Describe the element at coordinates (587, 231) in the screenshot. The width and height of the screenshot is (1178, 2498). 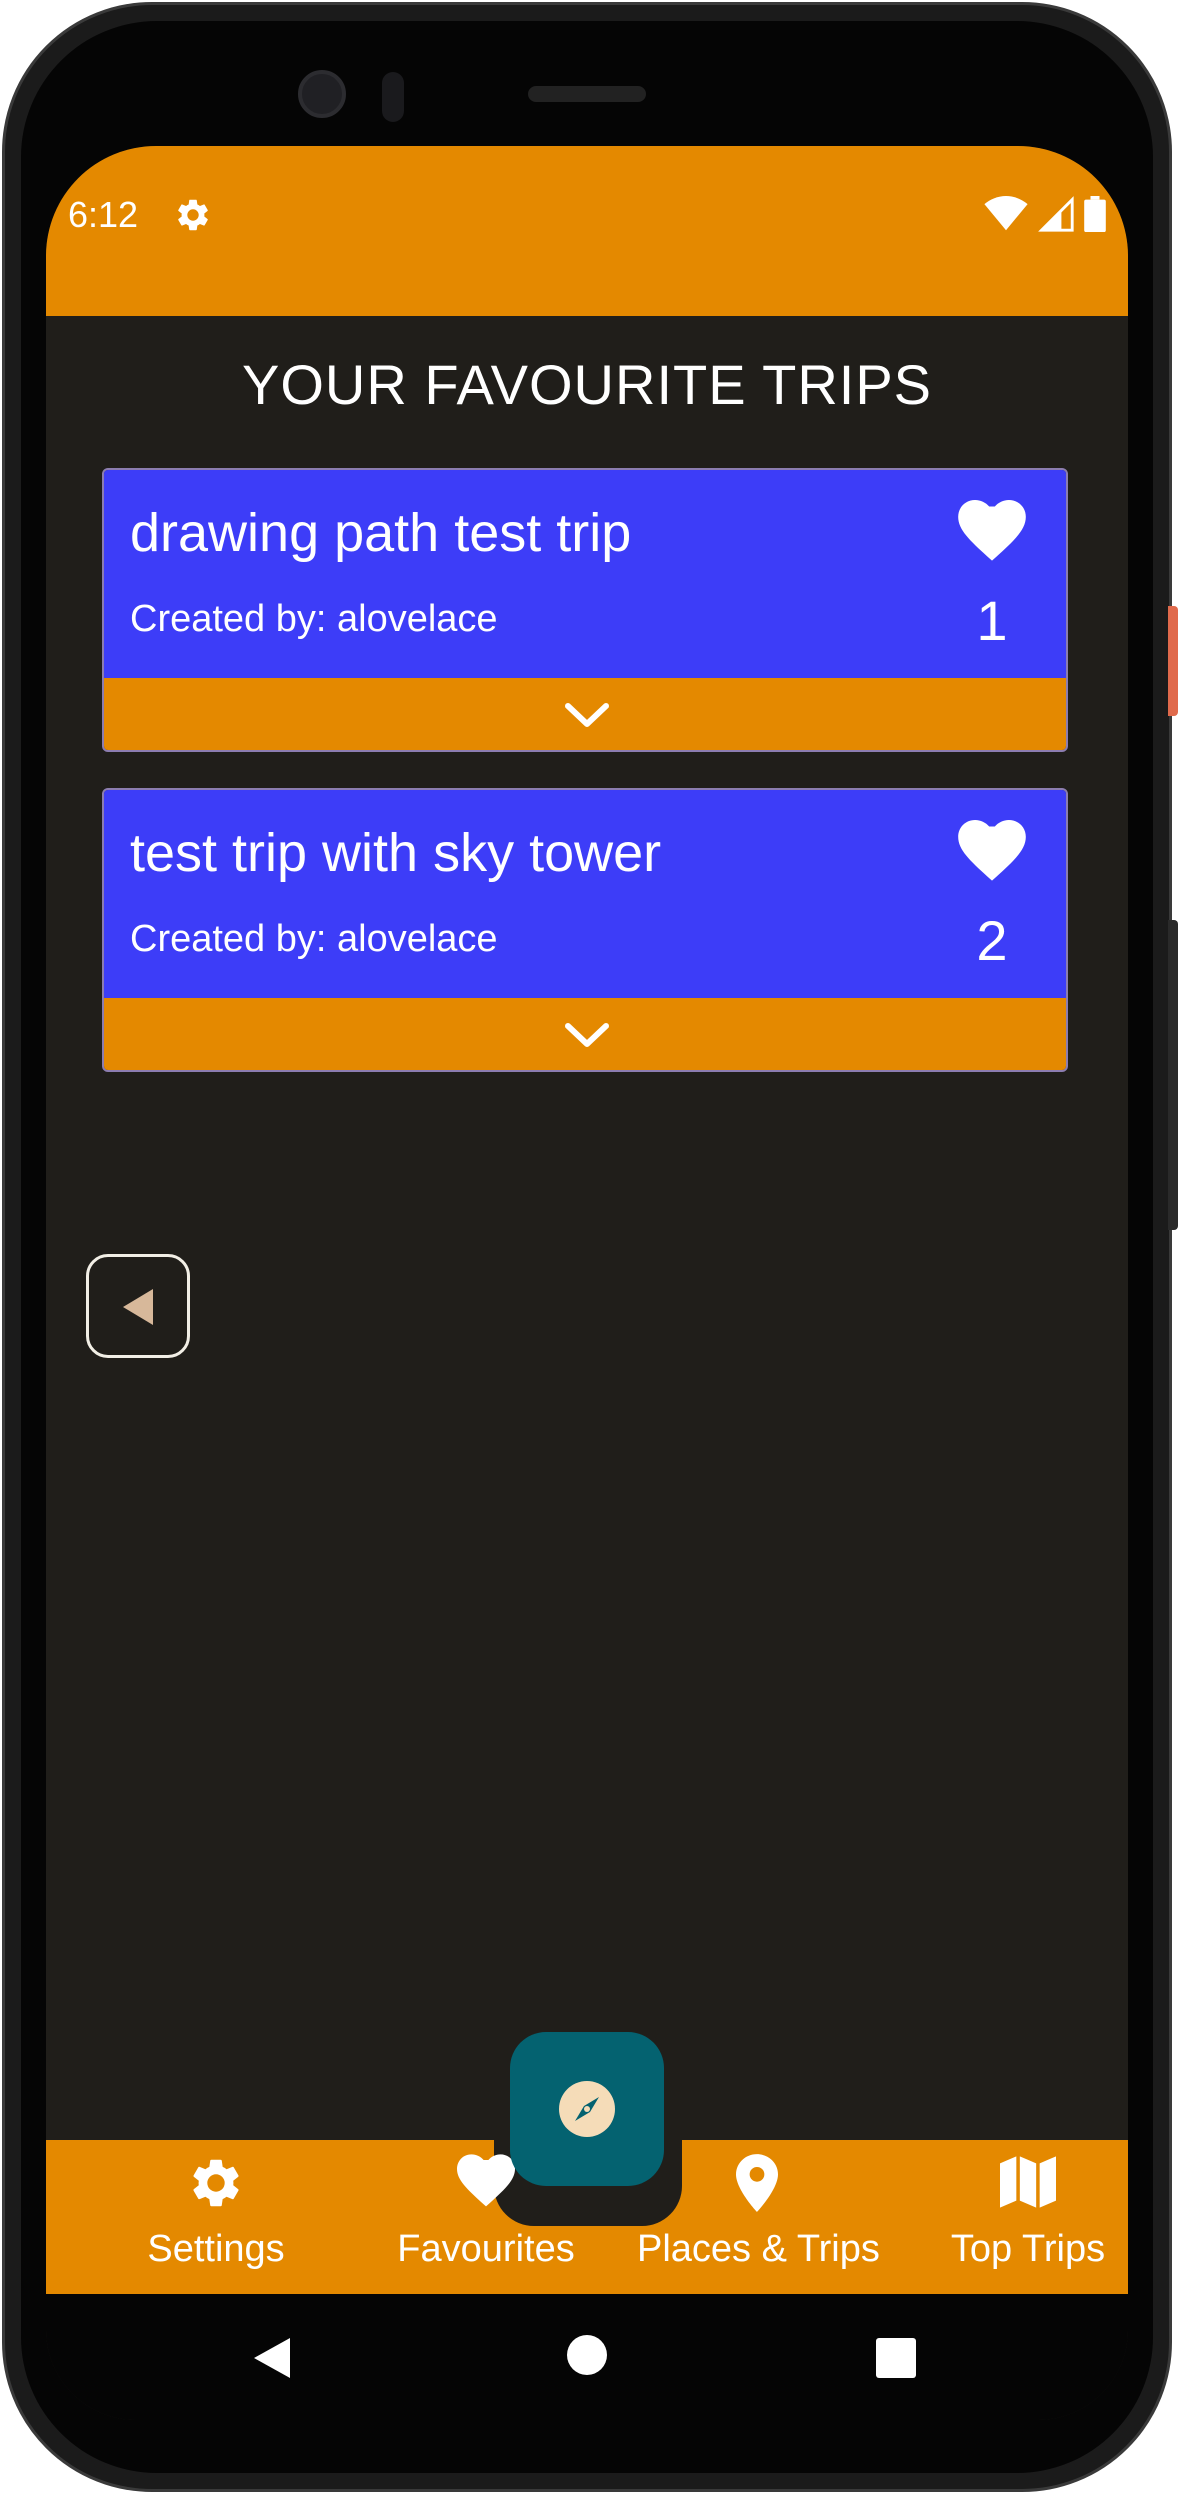
I see `status-bar: 6:12` at that location.